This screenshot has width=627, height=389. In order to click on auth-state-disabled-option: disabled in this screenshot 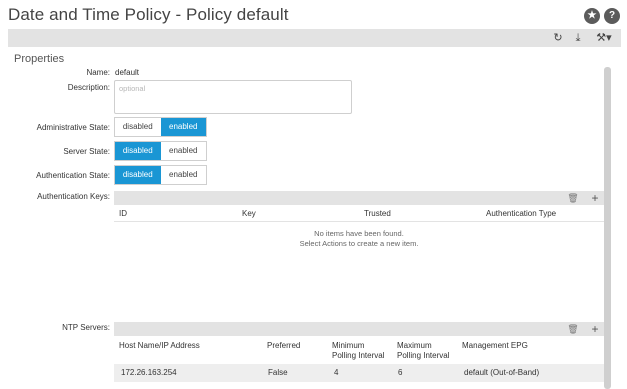, I will do `click(138, 175)`.